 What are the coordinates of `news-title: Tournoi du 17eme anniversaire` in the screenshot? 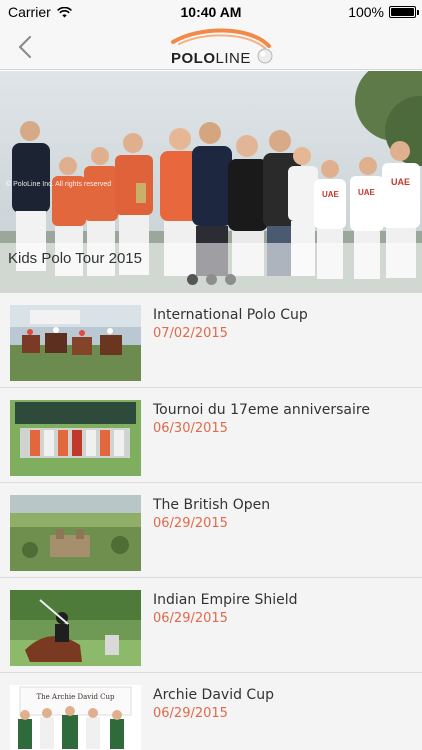 It's located at (261, 410).